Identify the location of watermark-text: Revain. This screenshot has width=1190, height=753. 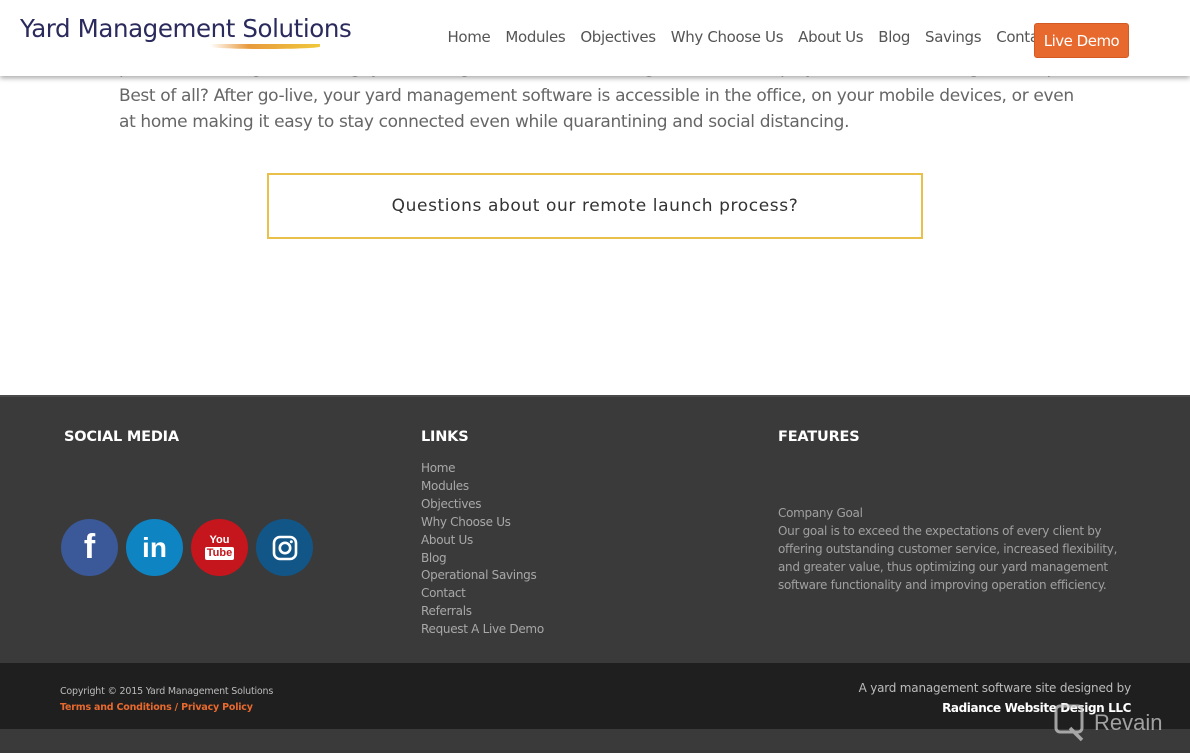
(1128, 722).